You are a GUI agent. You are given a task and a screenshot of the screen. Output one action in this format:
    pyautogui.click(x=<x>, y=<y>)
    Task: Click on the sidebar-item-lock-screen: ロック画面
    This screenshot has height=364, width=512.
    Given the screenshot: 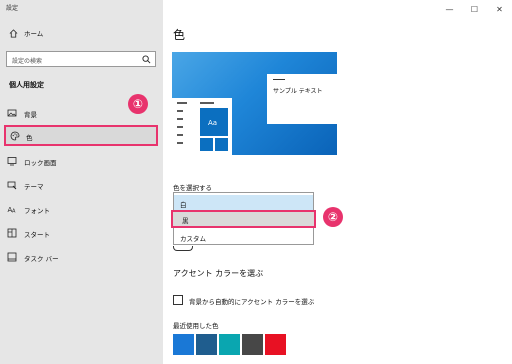 What is the action you would take?
    pyautogui.click(x=81, y=161)
    